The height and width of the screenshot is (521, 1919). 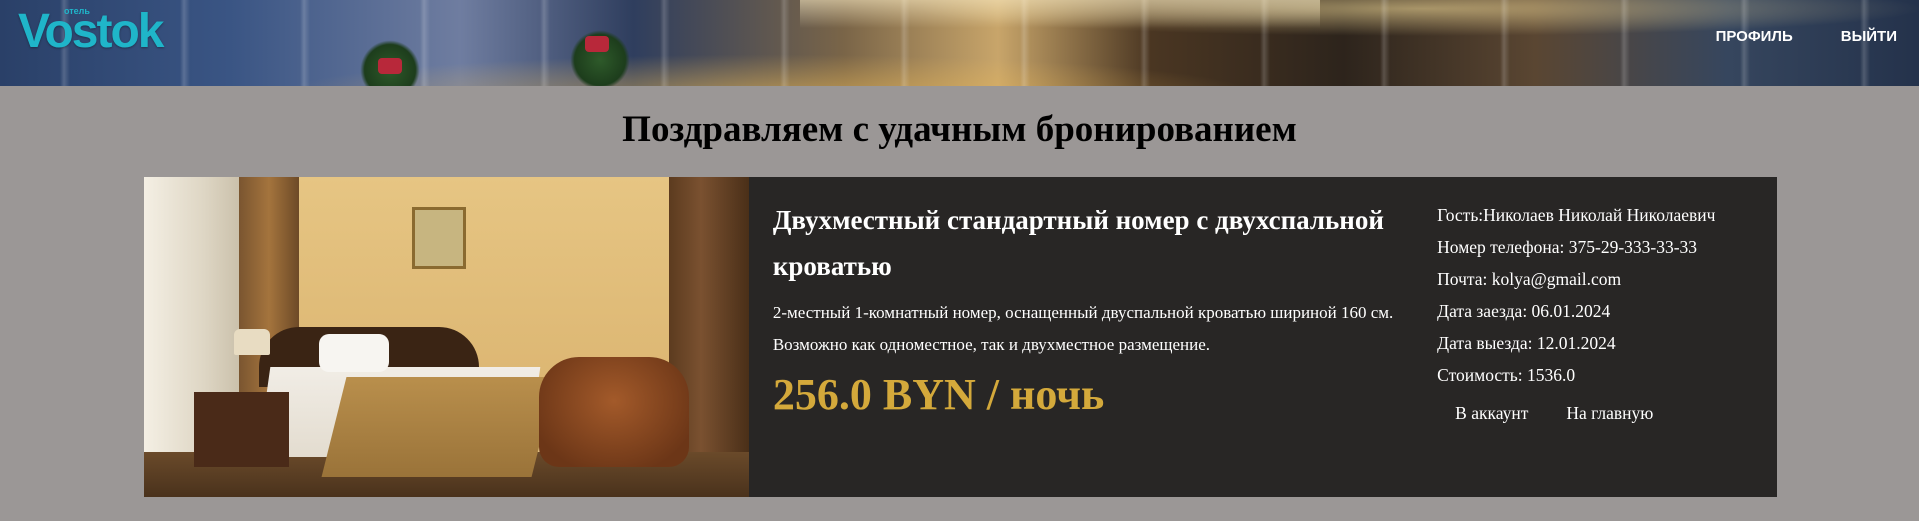 I want to click on home-link: На главную, so click(x=1609, y=413).